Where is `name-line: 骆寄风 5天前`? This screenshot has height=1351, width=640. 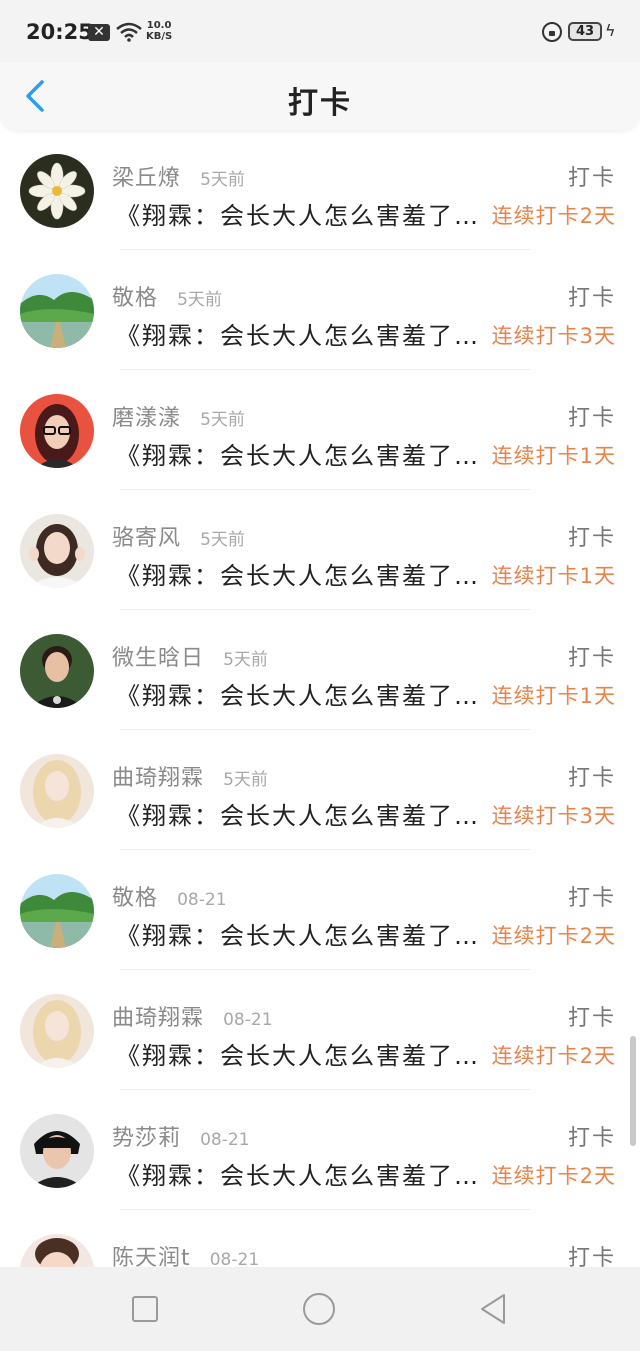 name-line: 骆寄风 5天前 is located at coordinates (178, 535).